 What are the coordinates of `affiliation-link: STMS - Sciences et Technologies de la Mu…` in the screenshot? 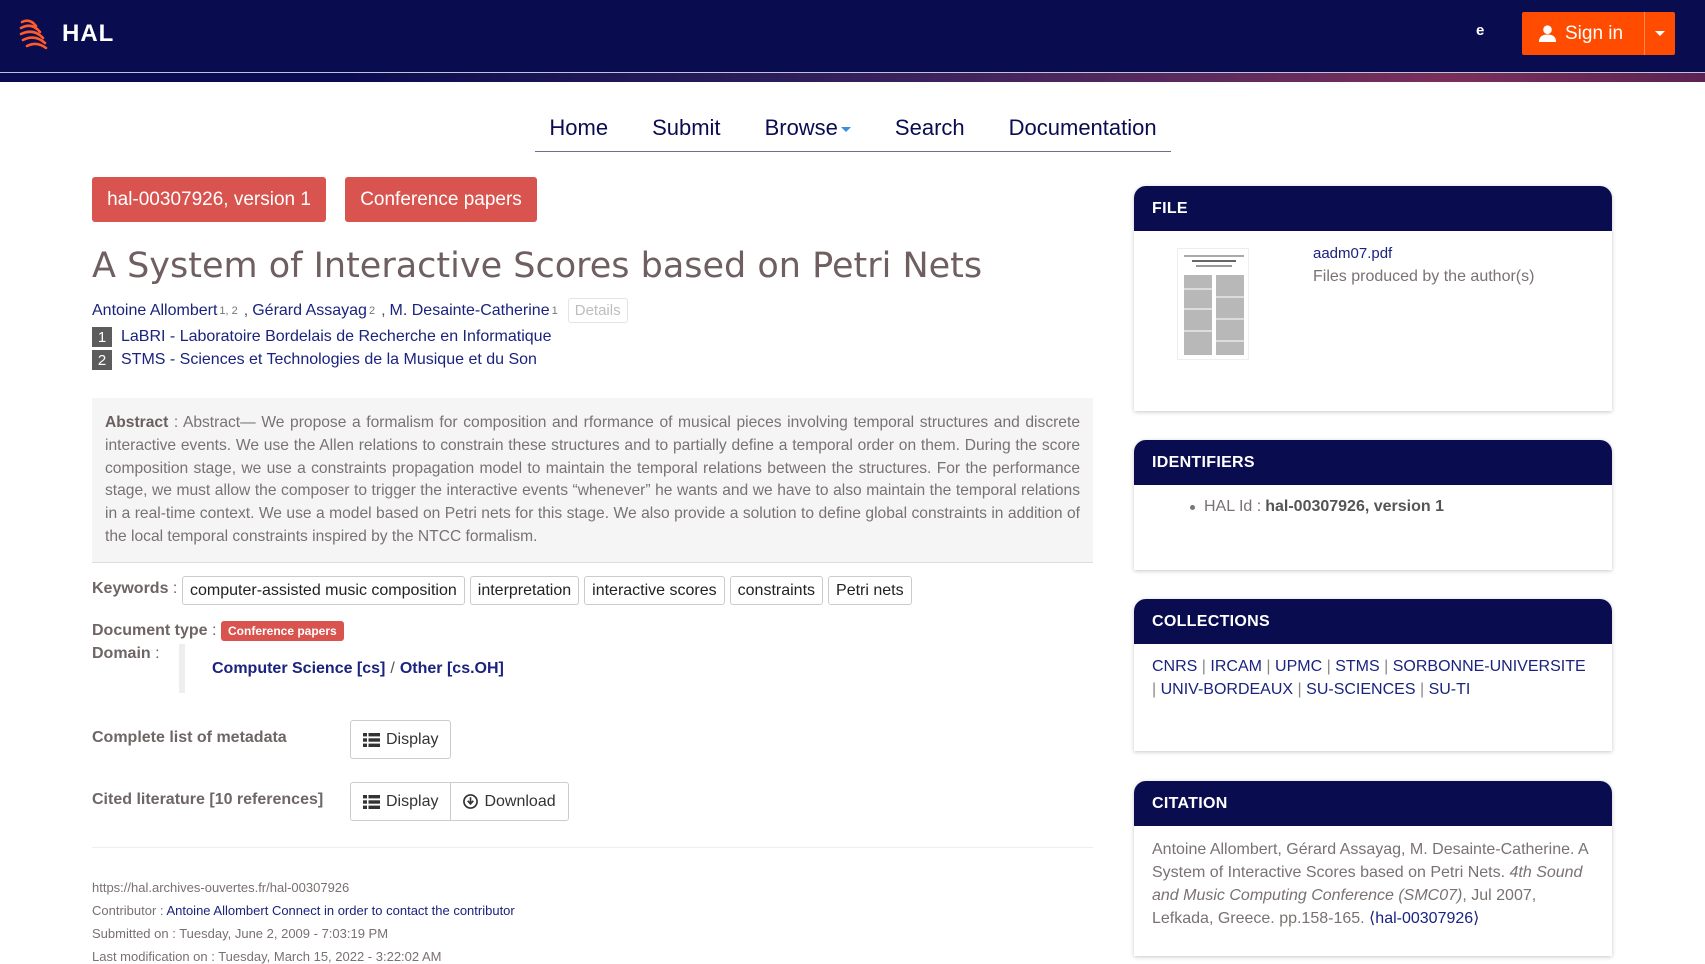 It's located at (329, 360).